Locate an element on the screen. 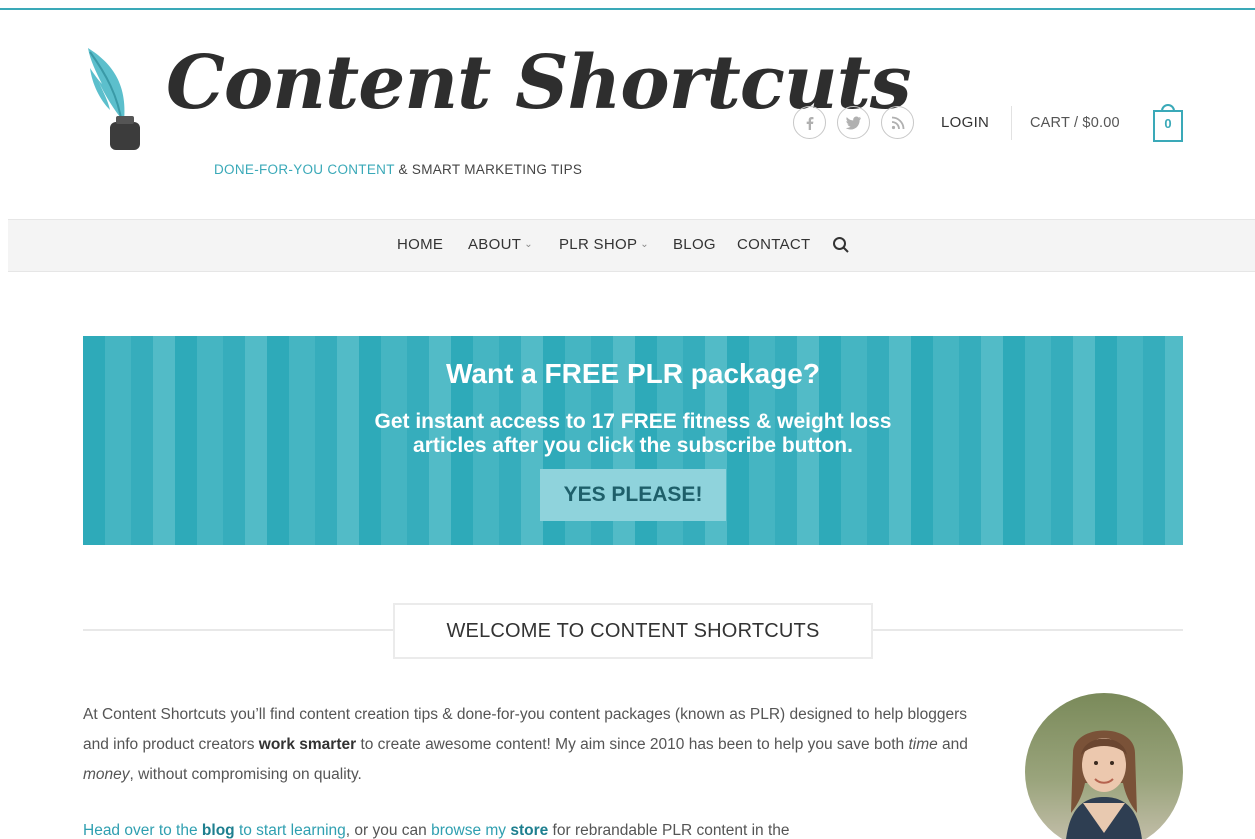  cart-bag-icon: 0 is located at coordinates (1168, 123).